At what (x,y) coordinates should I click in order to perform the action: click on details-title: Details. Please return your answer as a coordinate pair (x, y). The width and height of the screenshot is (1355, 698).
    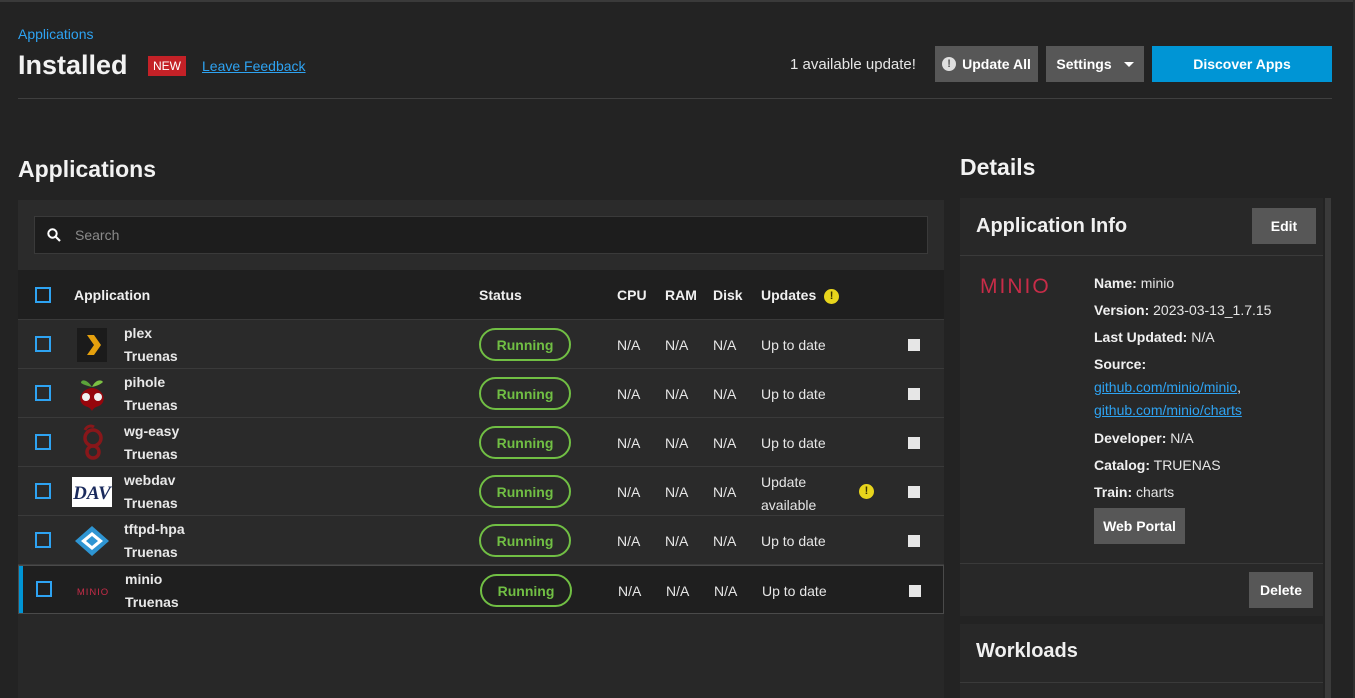
    Looking at the image, I should click on (998, 167).